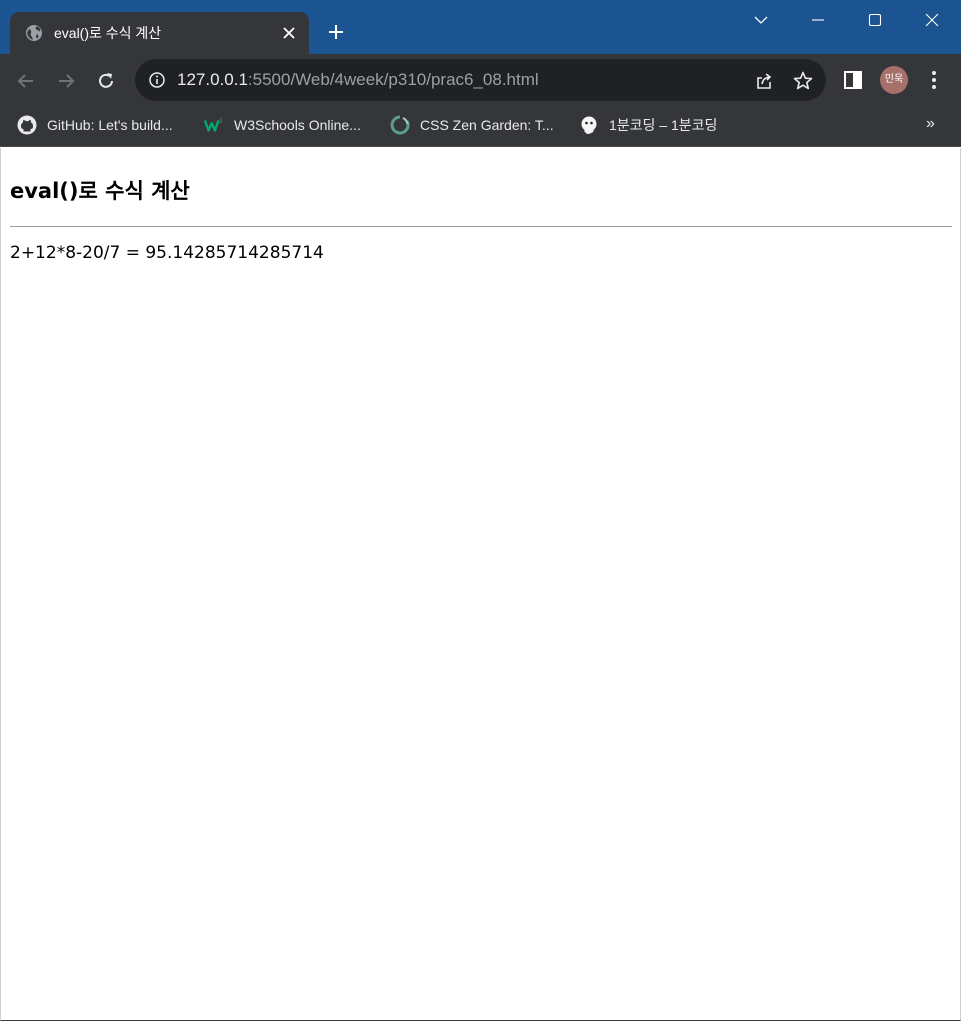  I want to click on title-bar: eval()로 수식 계산, so click(480, 27).